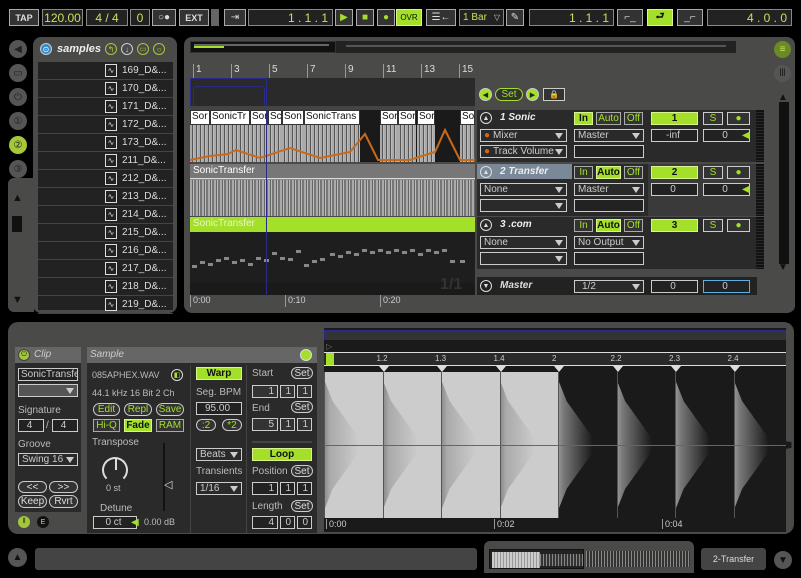 Image resolution: width=801 pixels, height=578 pixels. Describe the element at coordinates (31, 425) in the screenshot. I see `clip-sig-numerator: 4` at that location.